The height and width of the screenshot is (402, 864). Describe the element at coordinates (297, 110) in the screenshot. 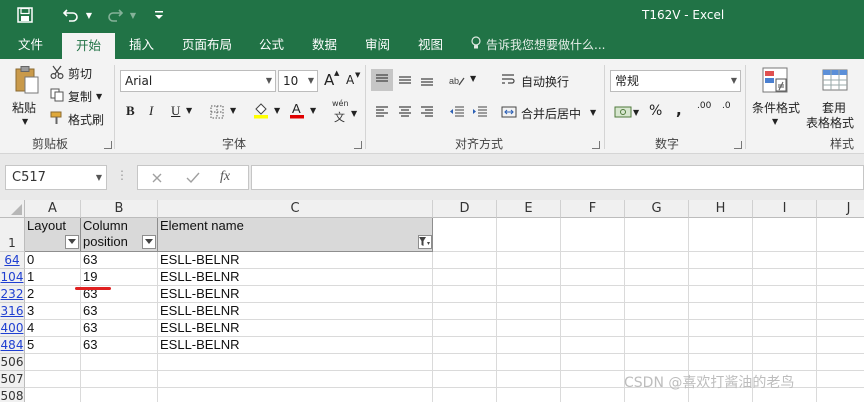

I see `font-color-icon: A` at that location.